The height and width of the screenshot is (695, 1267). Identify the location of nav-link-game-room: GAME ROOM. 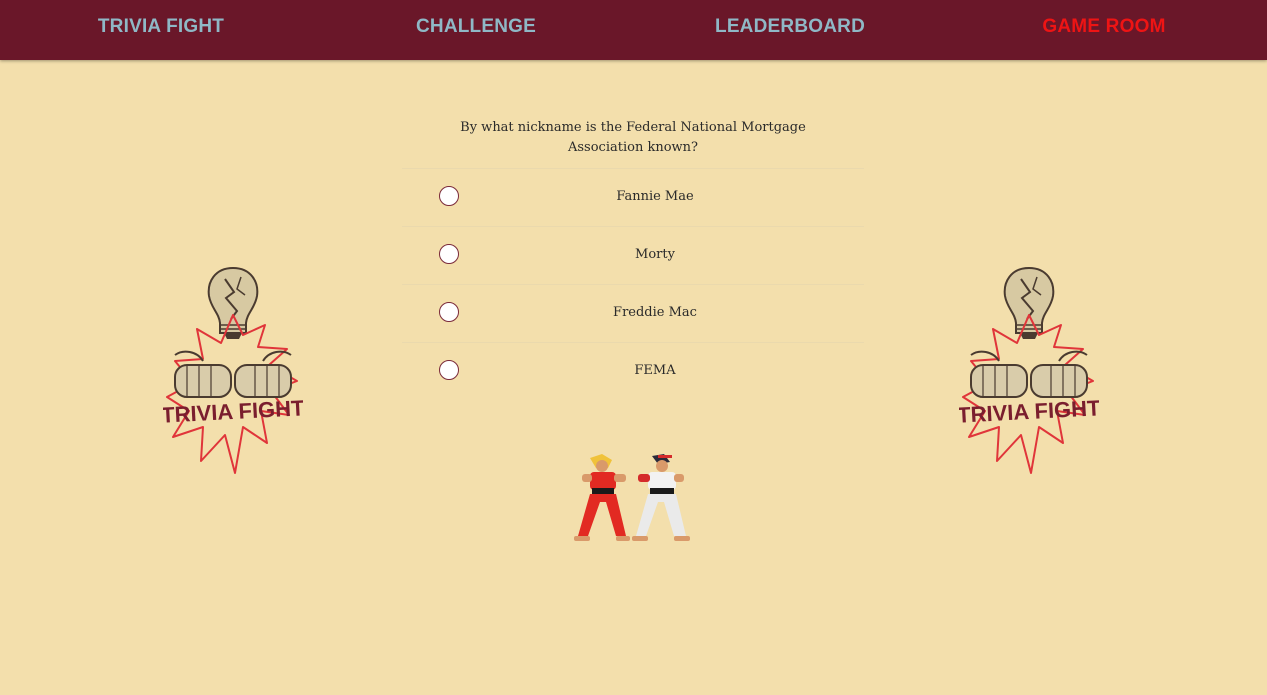
(1103, 27).